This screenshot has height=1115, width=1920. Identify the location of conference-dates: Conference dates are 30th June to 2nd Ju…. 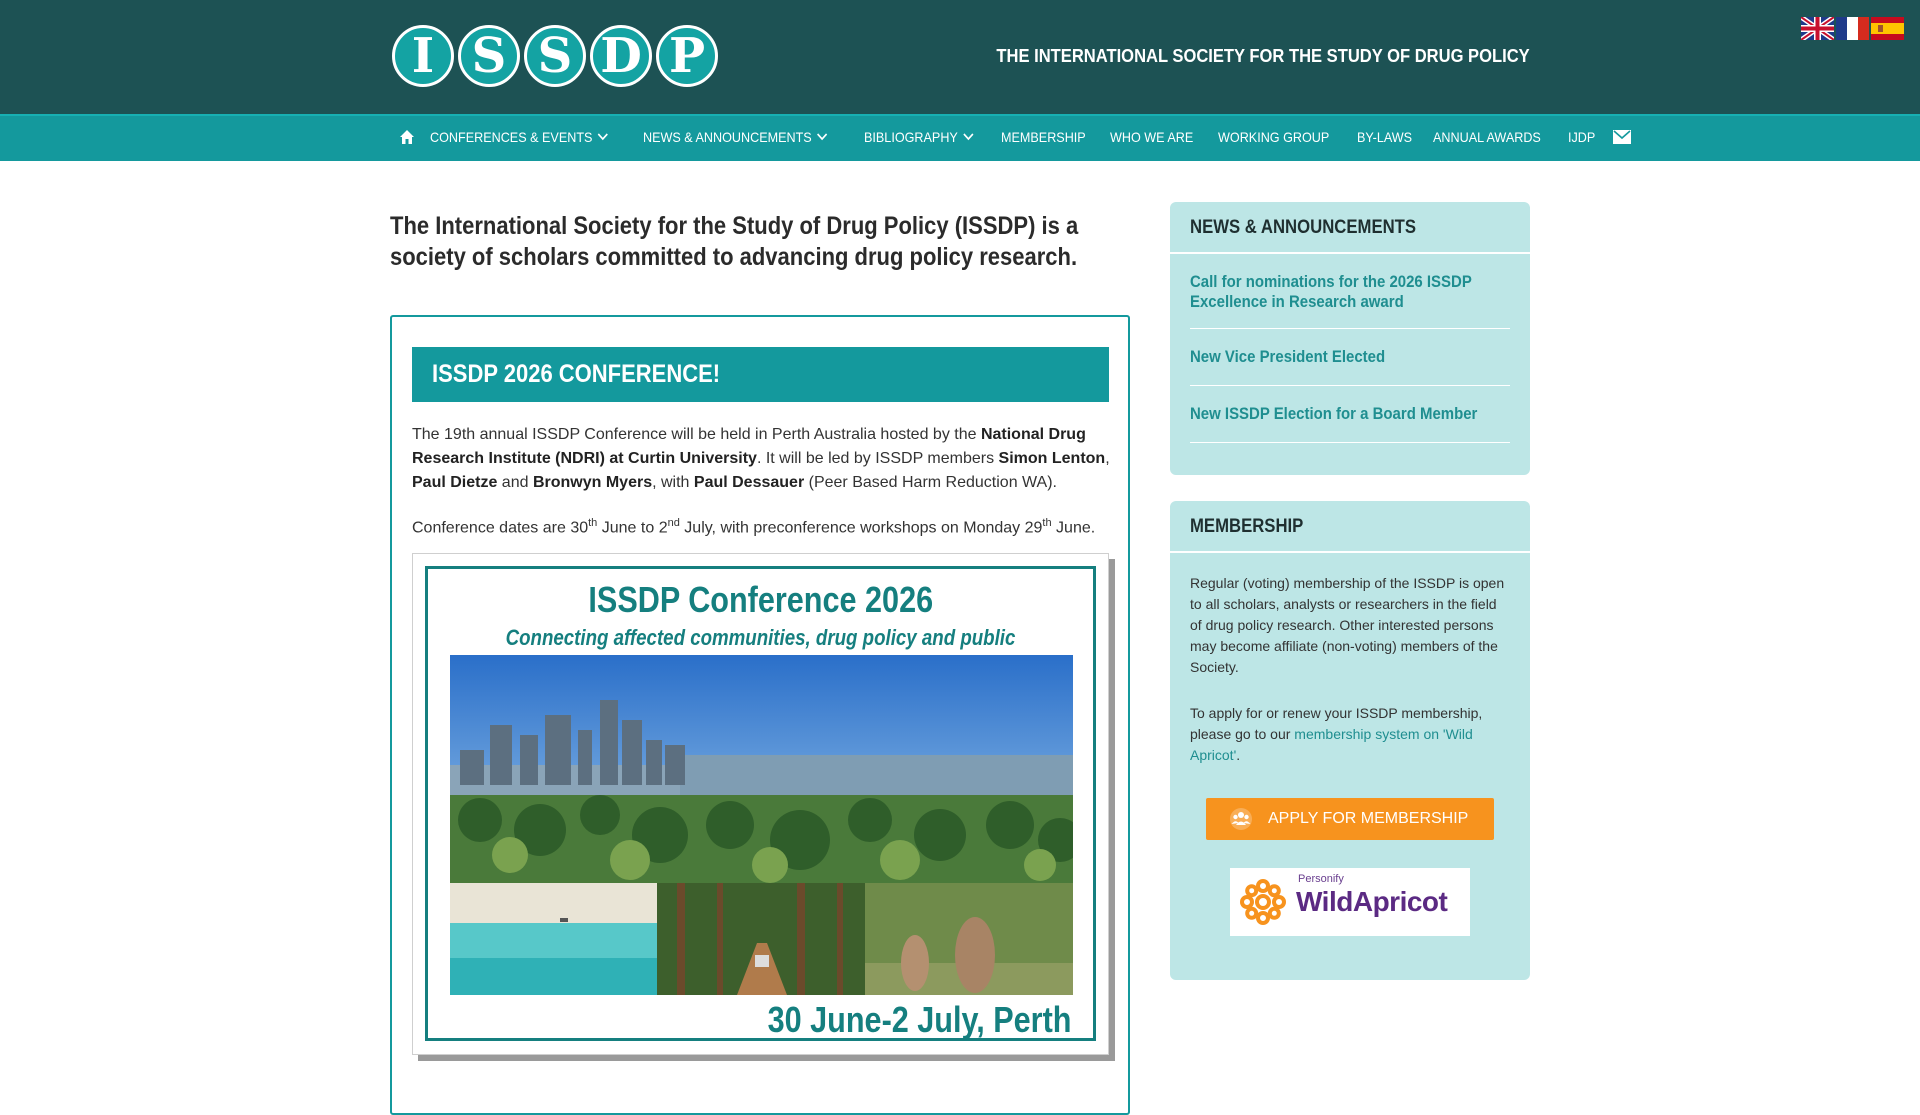
(762, 525).